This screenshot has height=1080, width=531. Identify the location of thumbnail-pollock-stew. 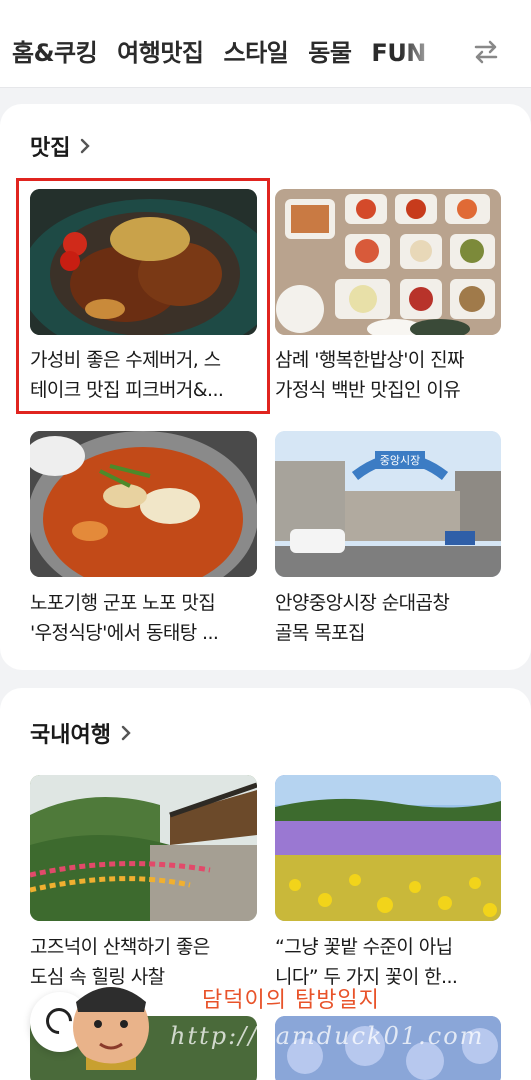
(143, 504).